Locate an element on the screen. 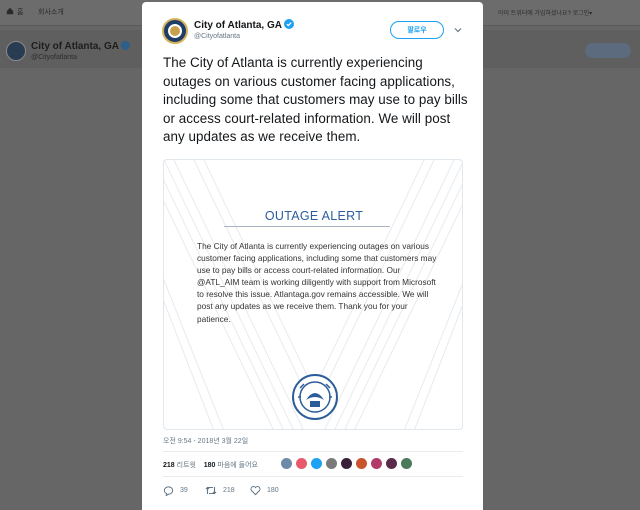 The height and width of the screenshot is (510, 640). retweet-icon is located at coordinates (211, 490).